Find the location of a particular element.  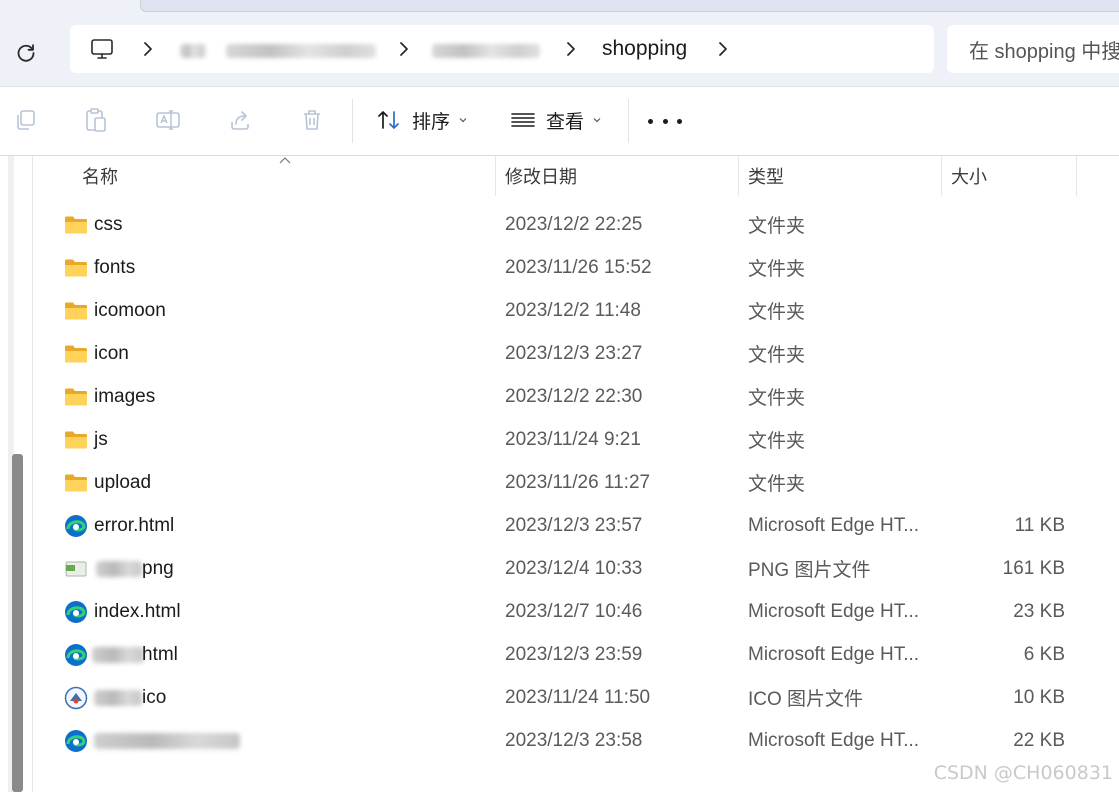

file-date: 2023/12/3 23:57 is located at coordinates (574, 525).